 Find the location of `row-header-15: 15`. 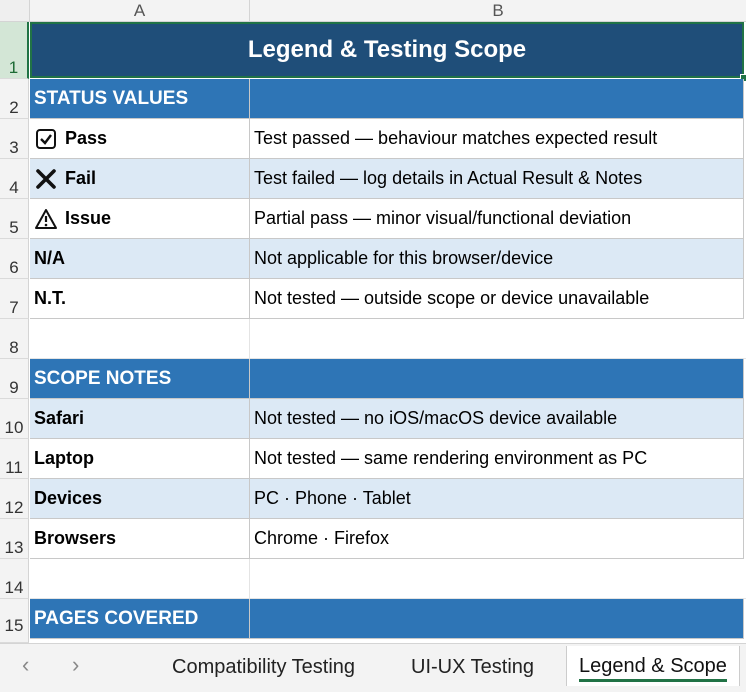

row-header-15: 15 is located at coordinates (14, 621).